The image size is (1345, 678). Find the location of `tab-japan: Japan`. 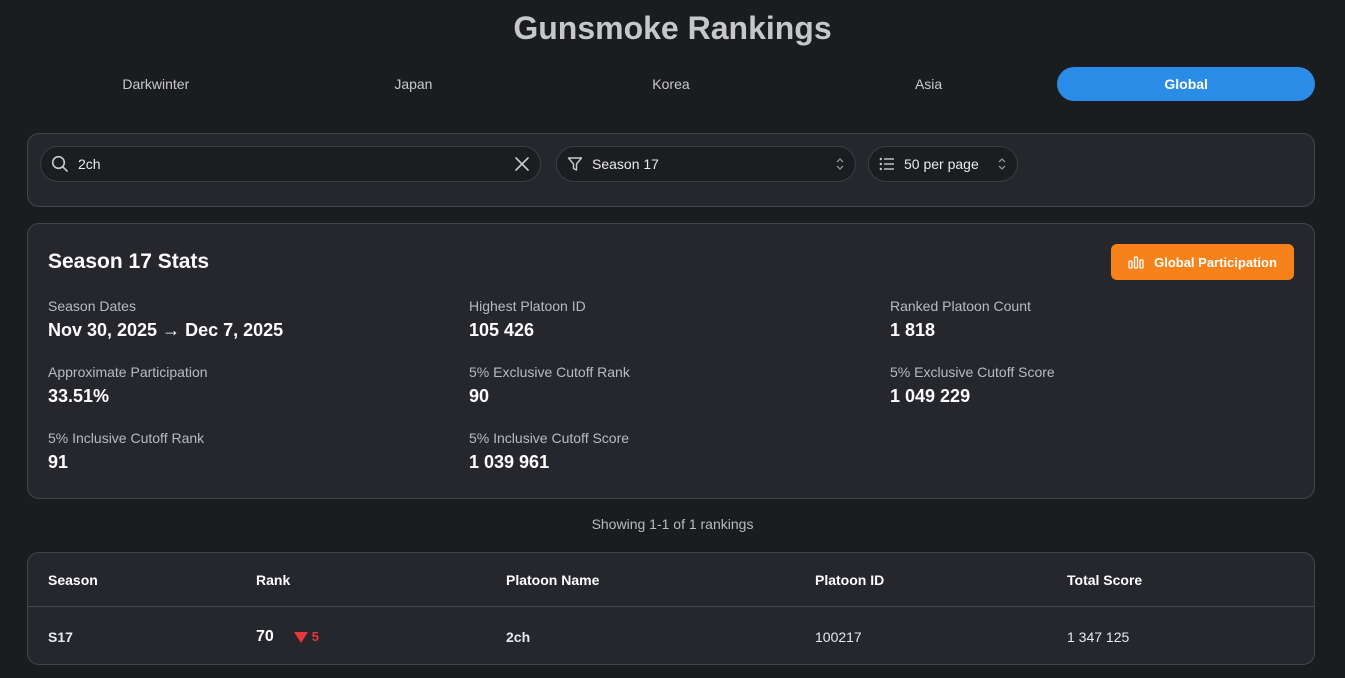

tab-japan: Japan is located at coordinates (414, 84).